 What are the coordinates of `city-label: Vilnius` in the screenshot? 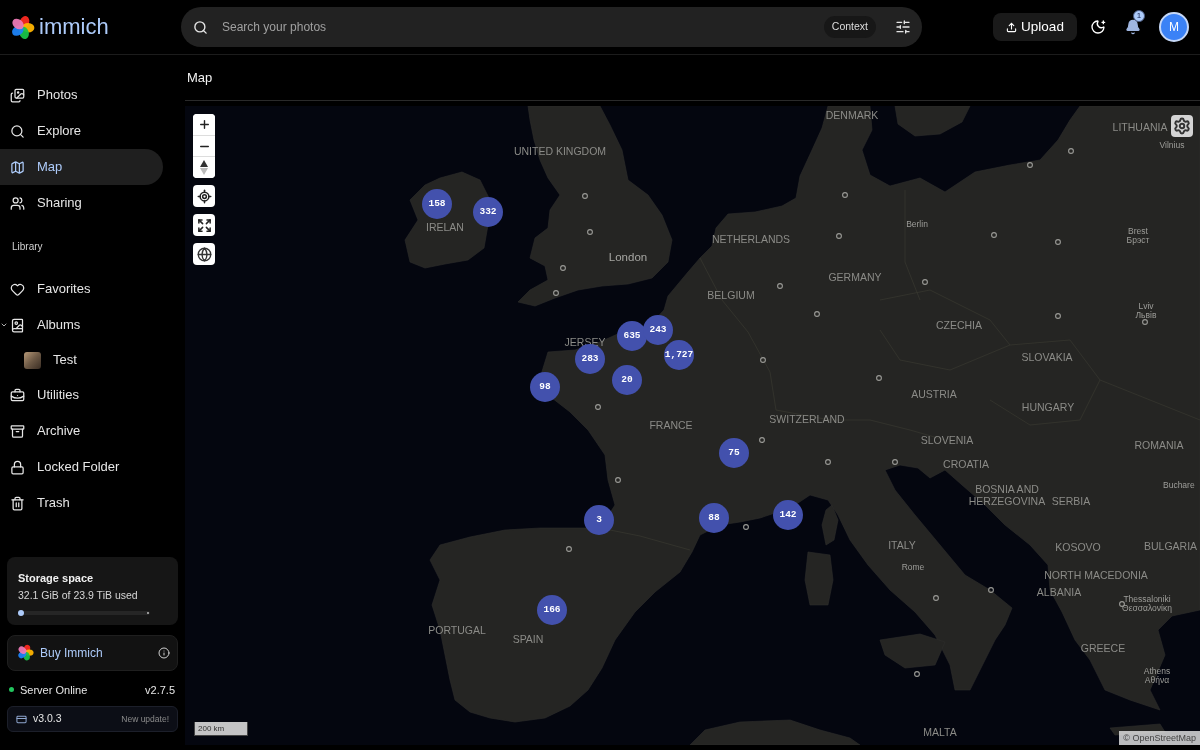 It's located at (1172, 146).